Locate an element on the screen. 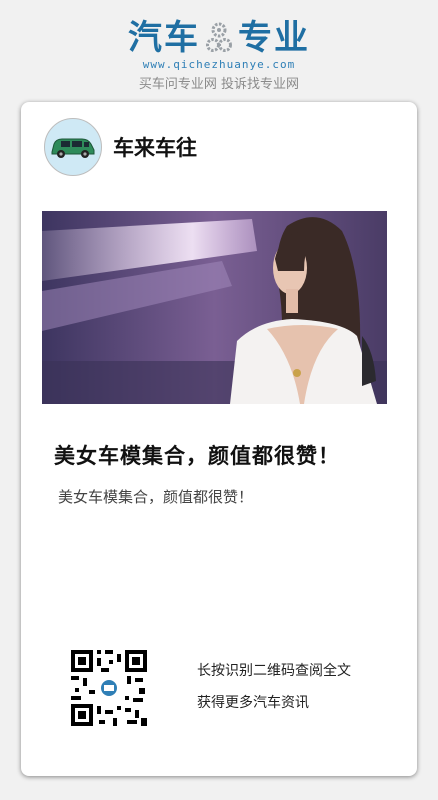 The width and height of the screenshot is (438, 800). brand-word-right: 专业 is located at coordinates (274, 38).